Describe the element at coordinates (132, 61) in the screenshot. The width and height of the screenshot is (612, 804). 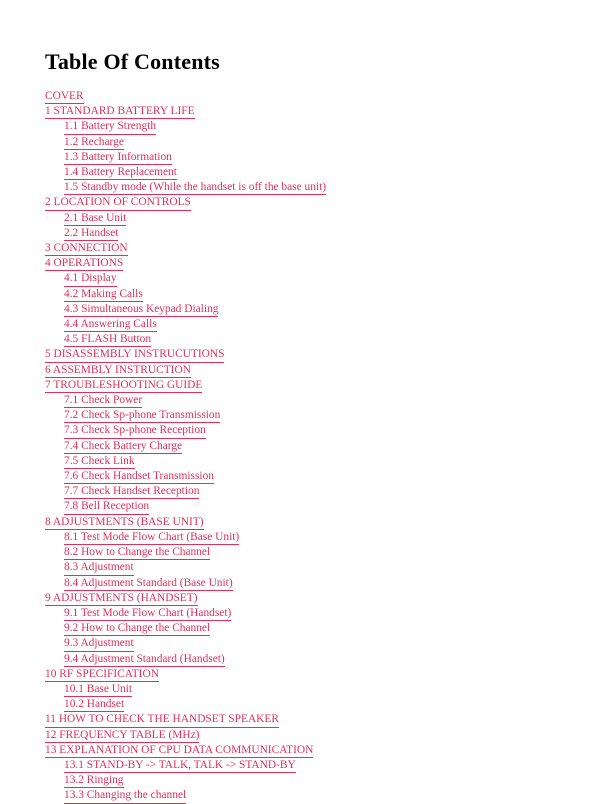
I see `page-title: Table Of Contents` at that location.